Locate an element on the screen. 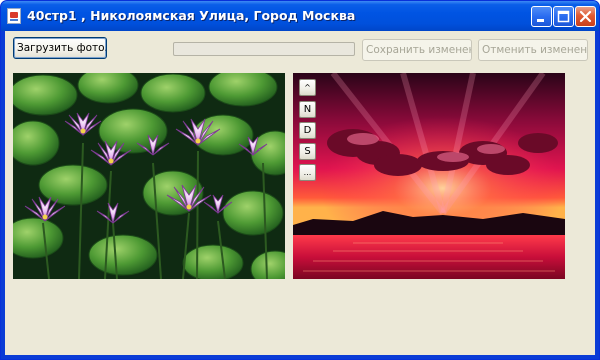 This screenshot has width=600, height=360. maximize-icon is located at coordinates (563, 16).